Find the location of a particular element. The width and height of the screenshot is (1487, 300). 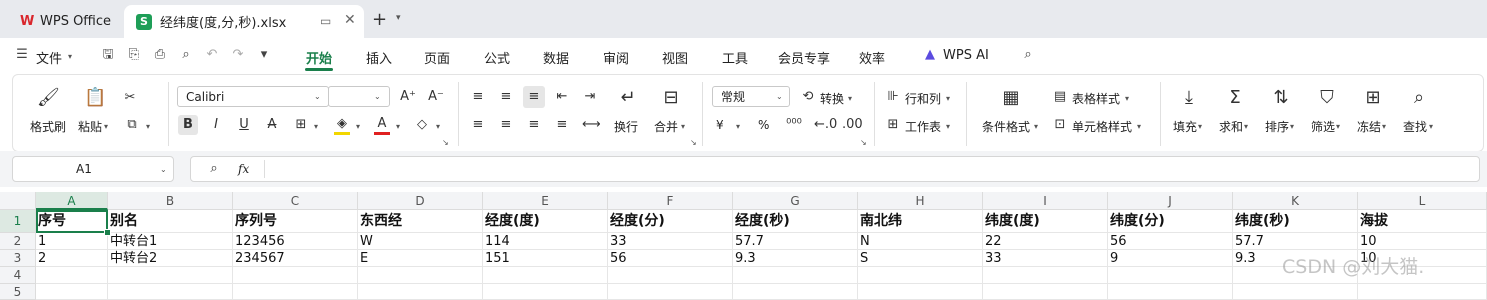

fill-icon: ⤓ is located at coordinates (1189, 98).